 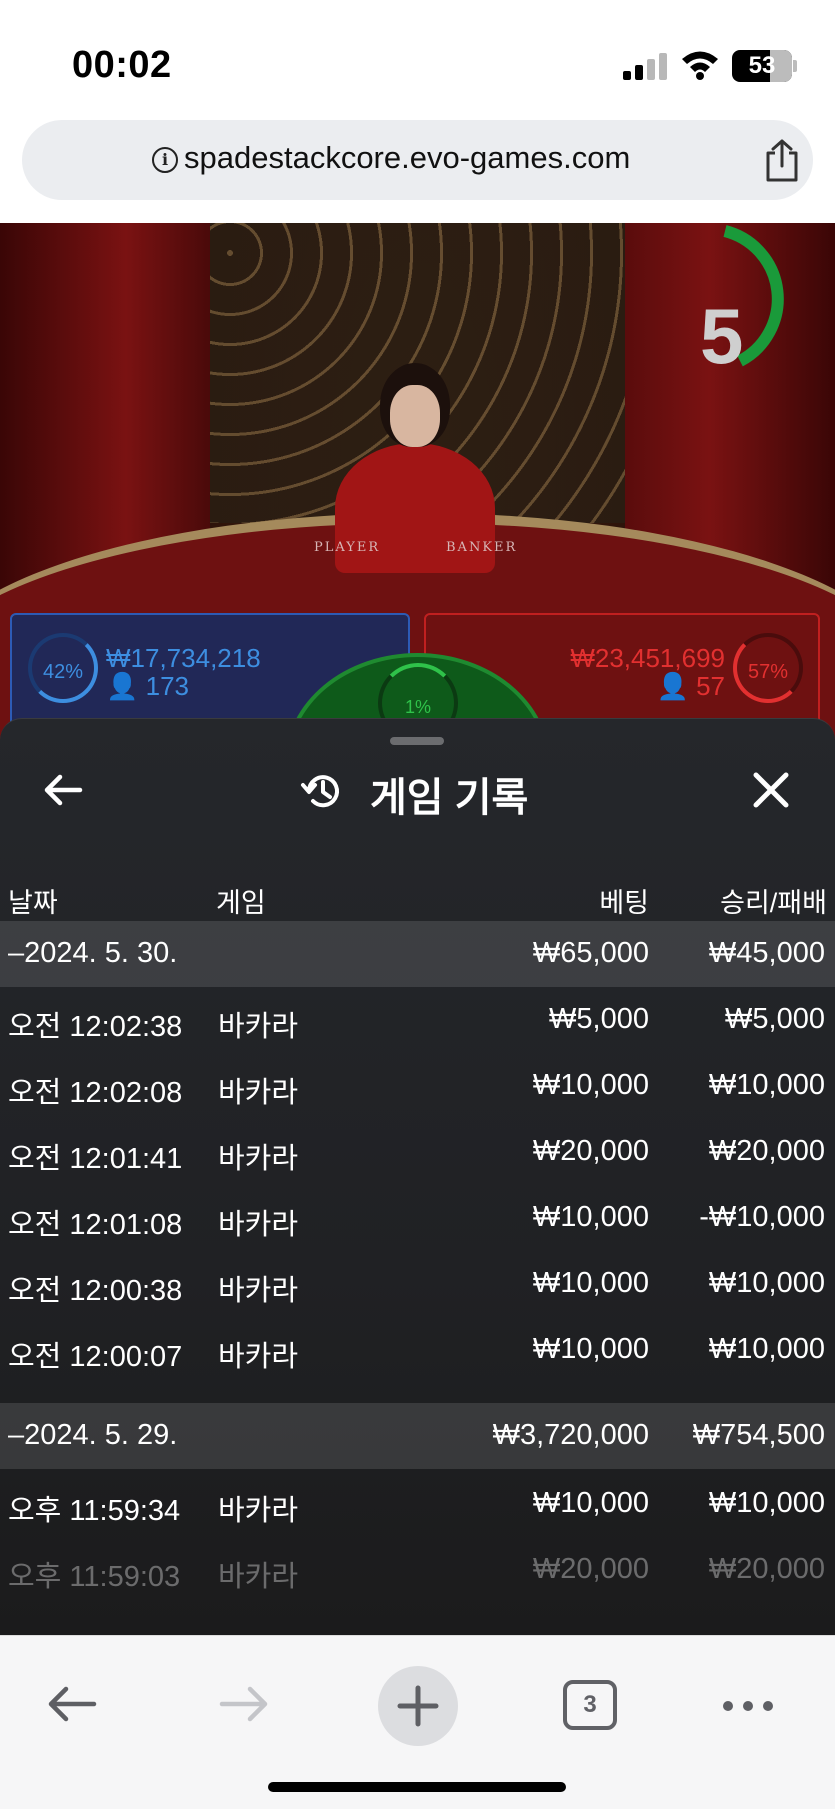 What do you see at coordinates (122, 65) in the screenshot?
I see `status-time: 00:02` at bounding box center [122, 65].